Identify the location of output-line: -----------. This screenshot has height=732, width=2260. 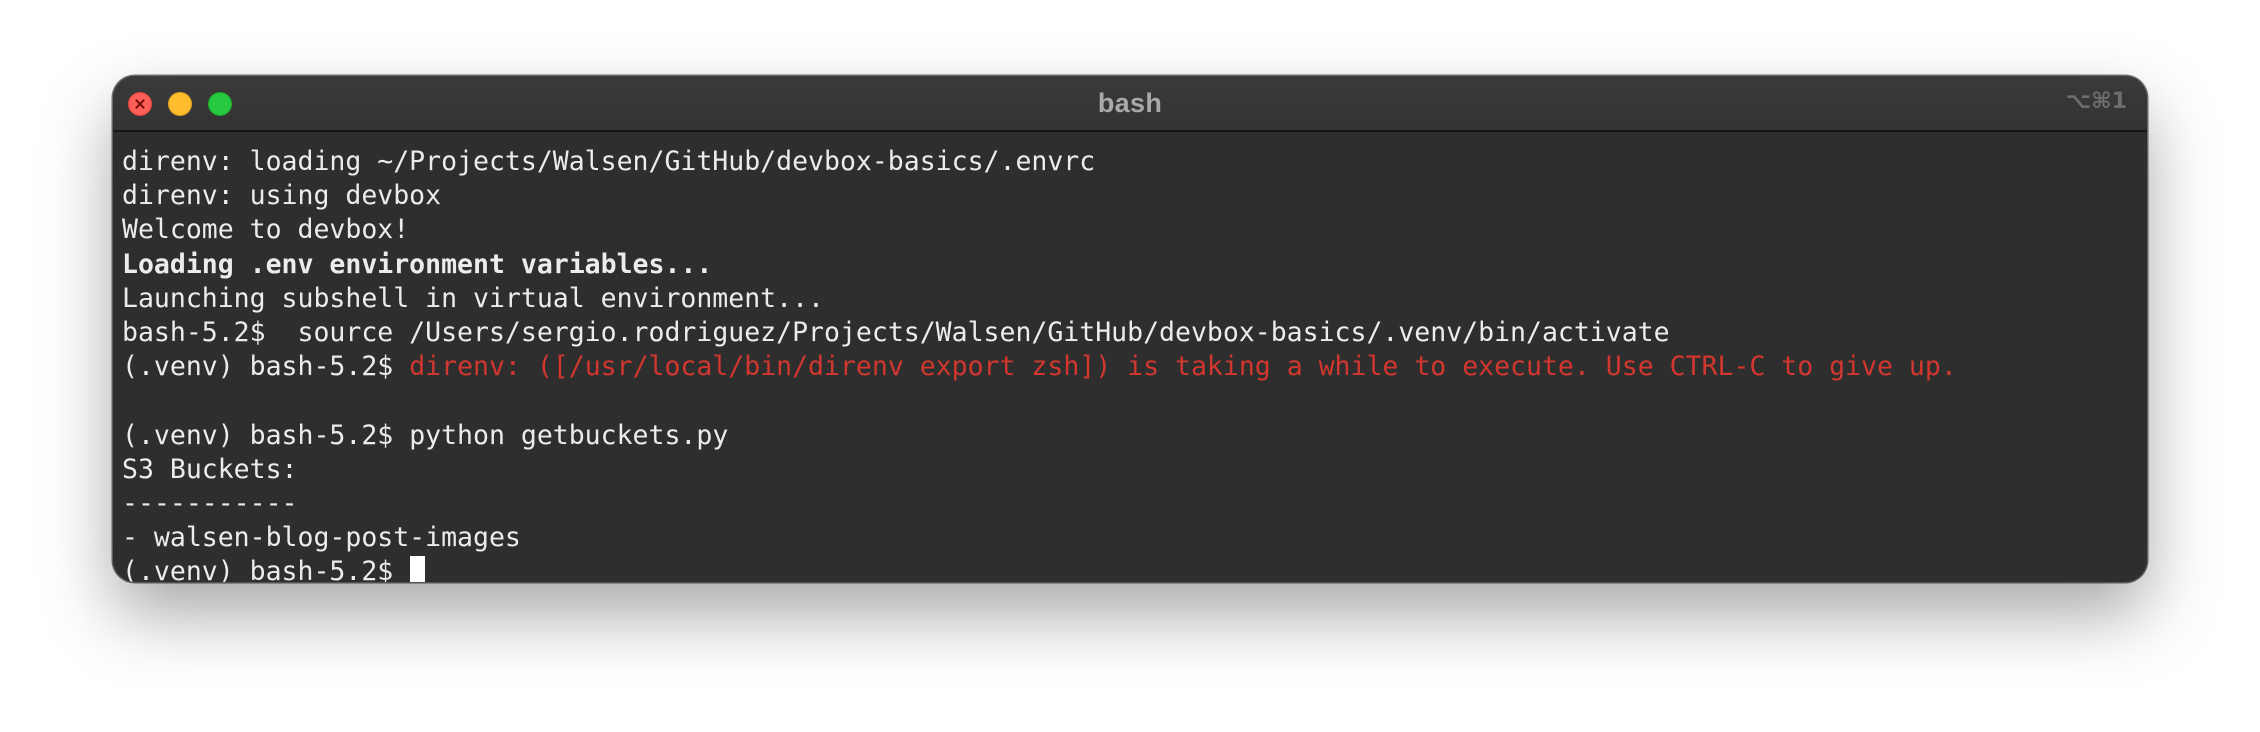
(210, 503).